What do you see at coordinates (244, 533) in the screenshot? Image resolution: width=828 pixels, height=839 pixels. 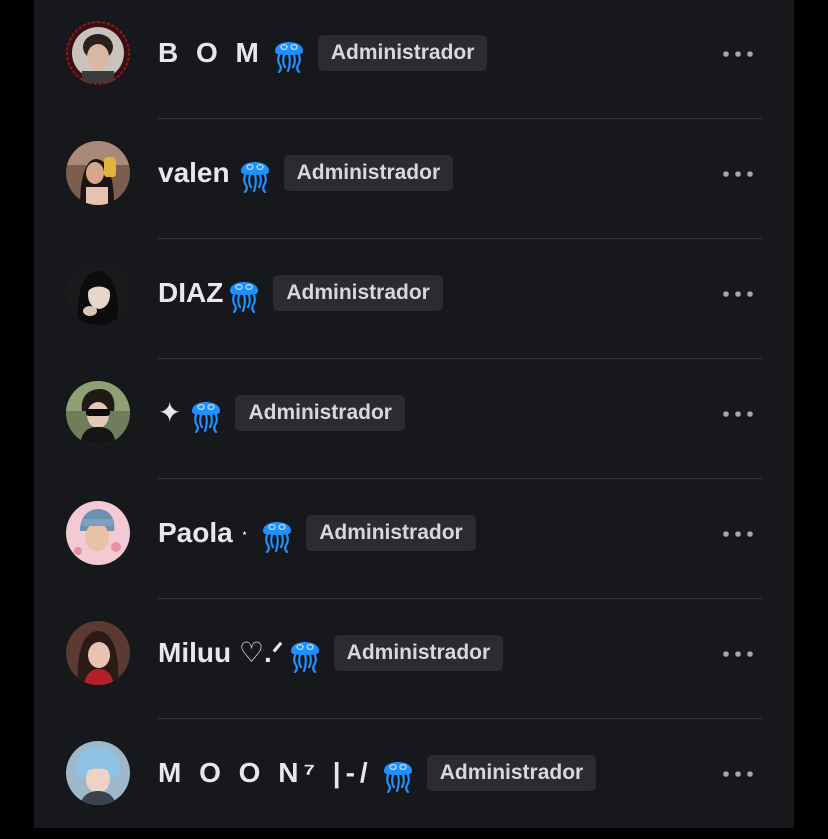 I see `name-suffix: ⋆` at bounding box center [244, 533].